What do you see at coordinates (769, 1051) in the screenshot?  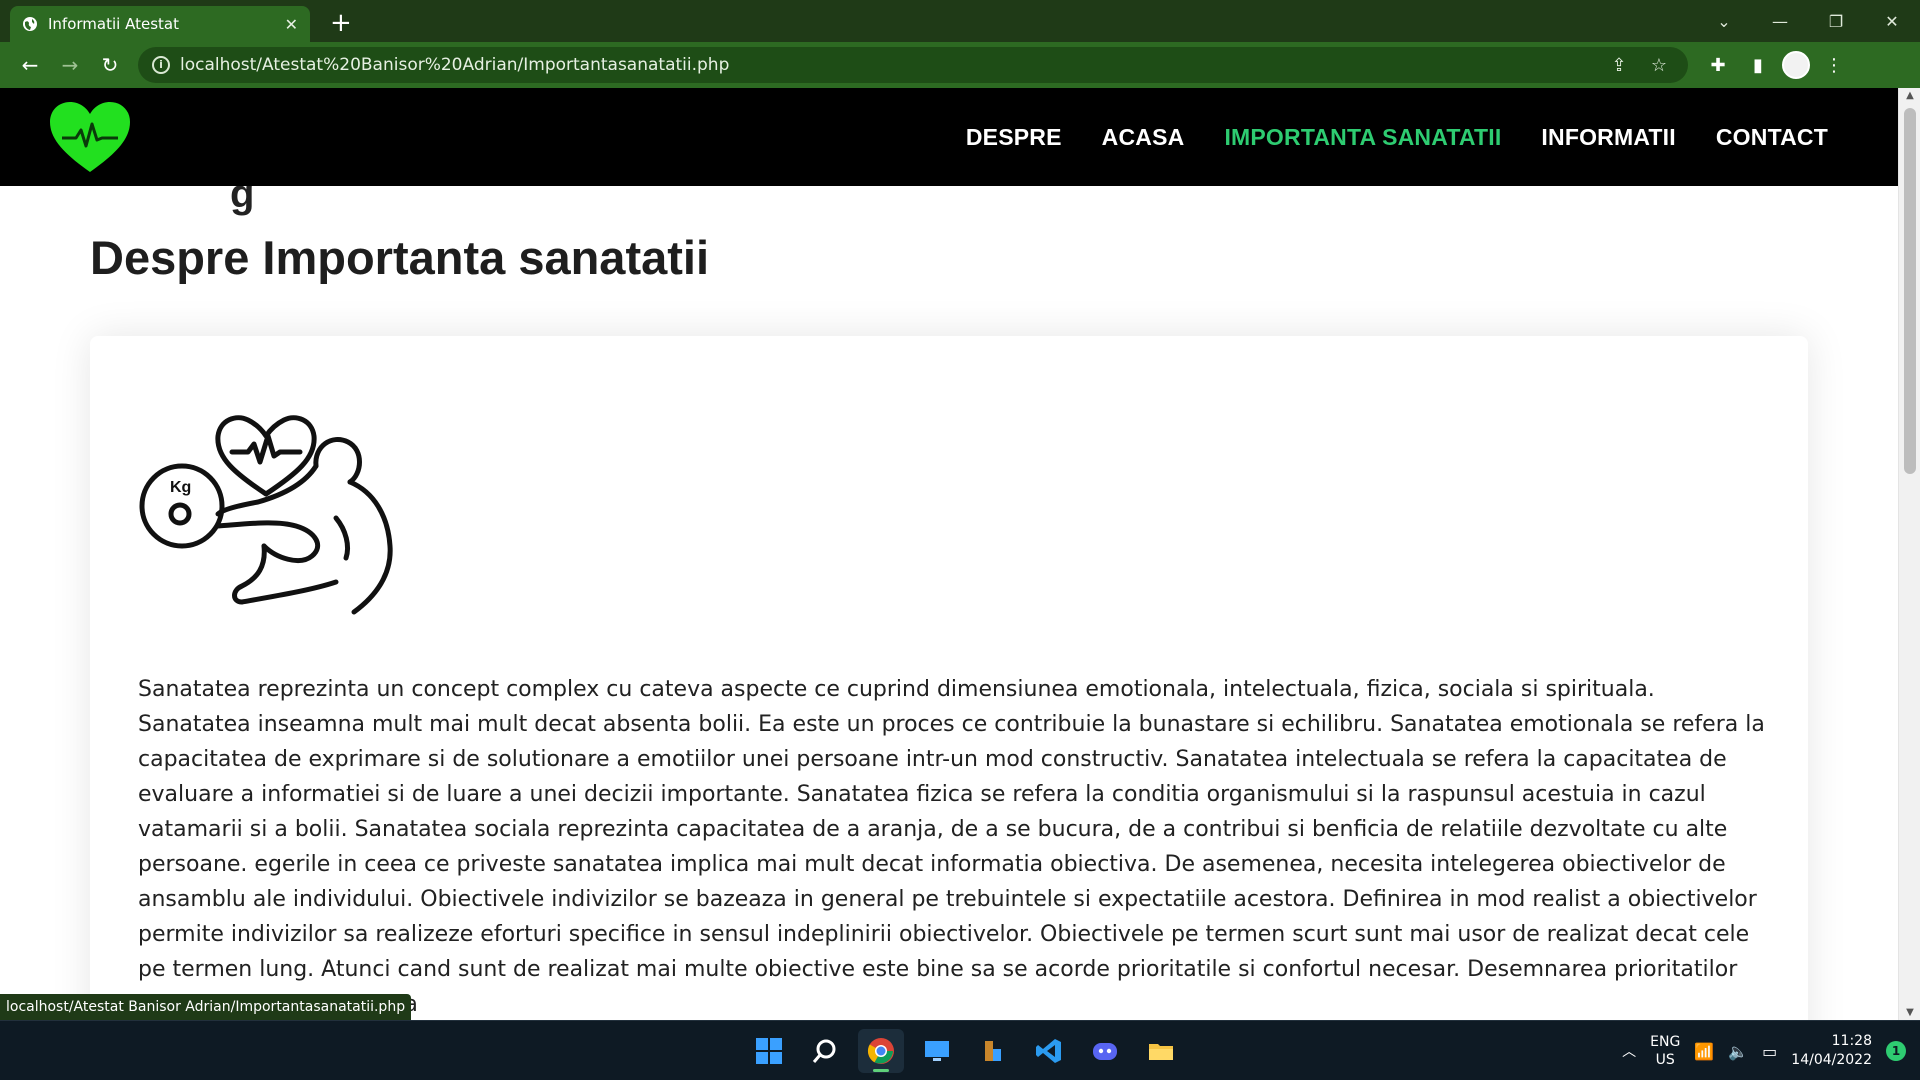 I see `windows-start-icon` at bounding box center [769, 1051].